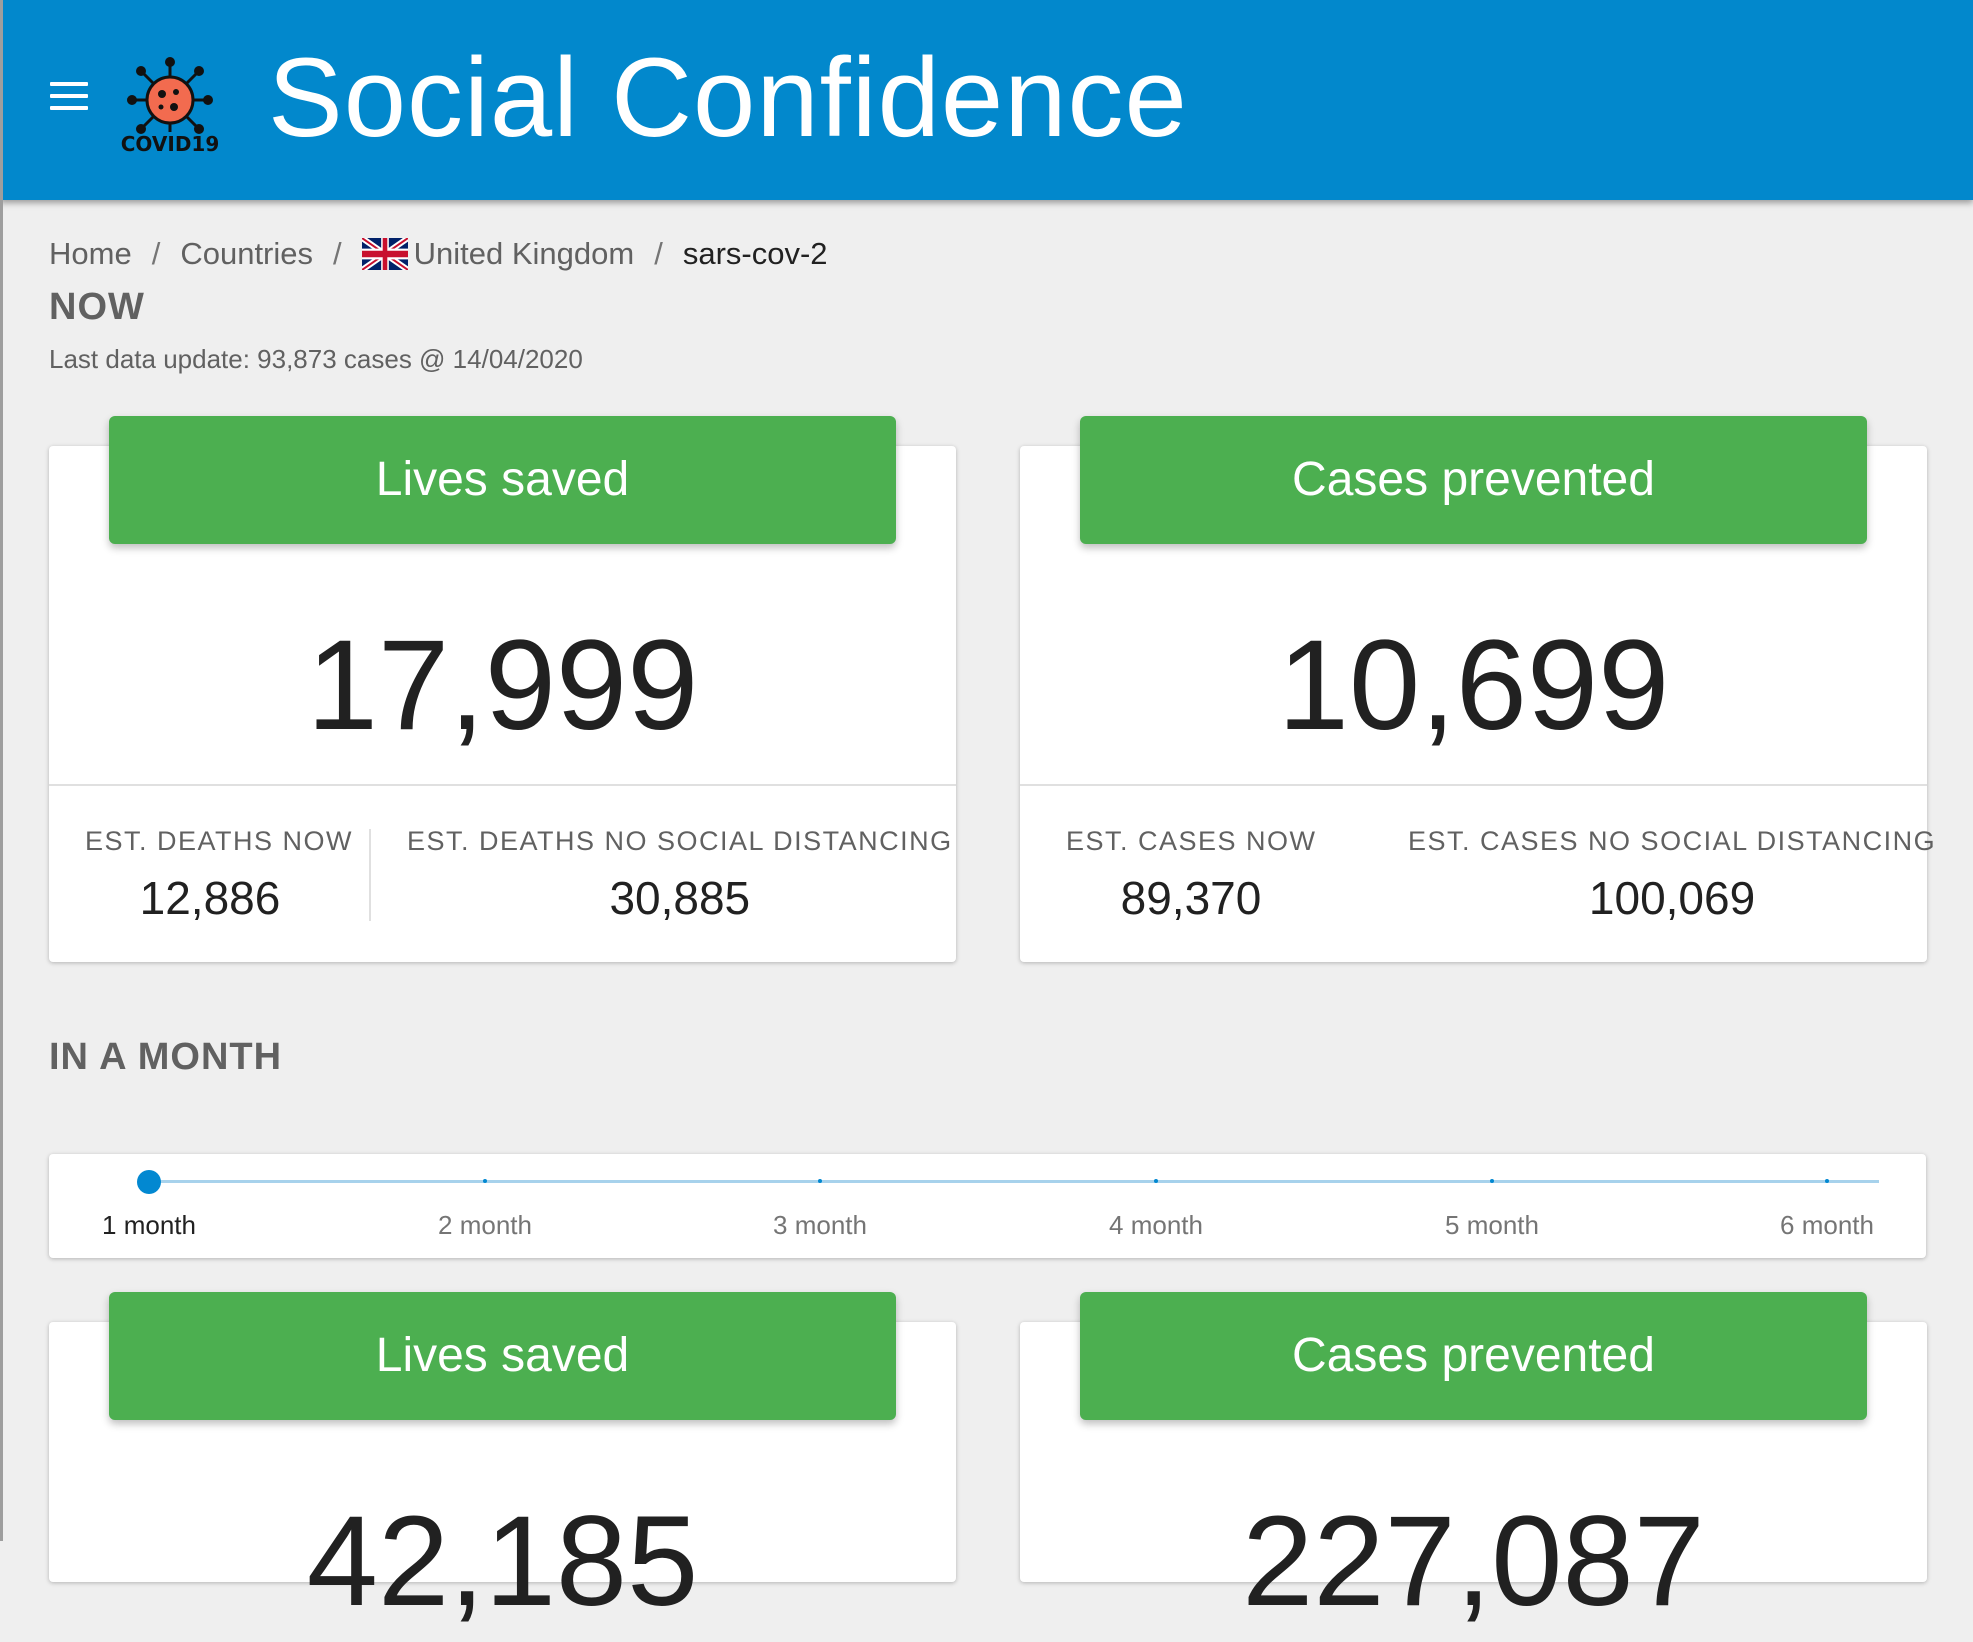  I want to click on app-title: Social Confidence, so click(728, 97).